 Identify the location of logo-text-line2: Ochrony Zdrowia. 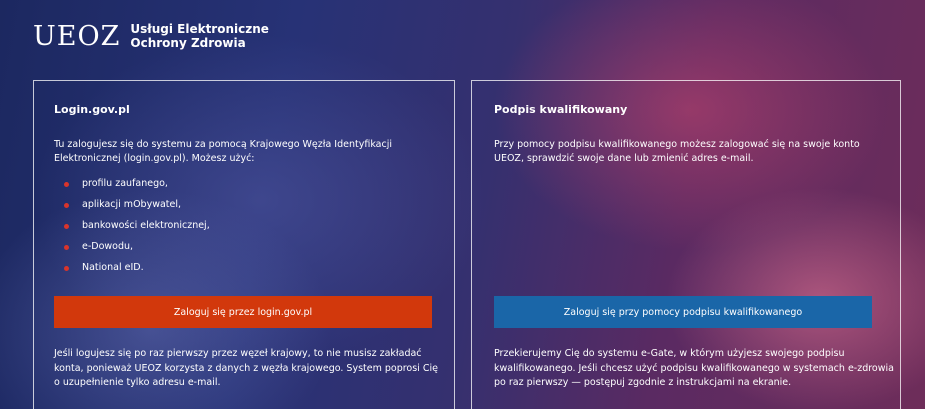
(188, 43).